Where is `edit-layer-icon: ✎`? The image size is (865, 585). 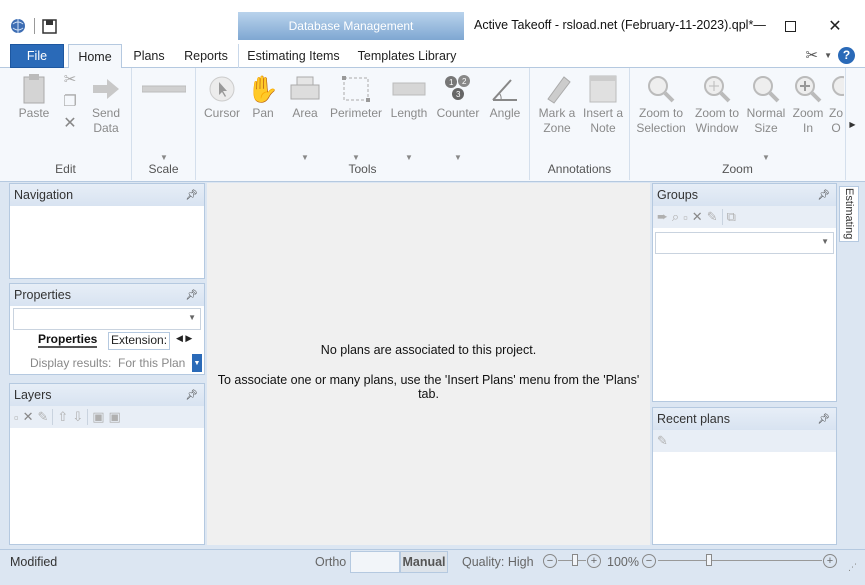
edit-layer-icon: ✎ is located at coordinates (43, 417).